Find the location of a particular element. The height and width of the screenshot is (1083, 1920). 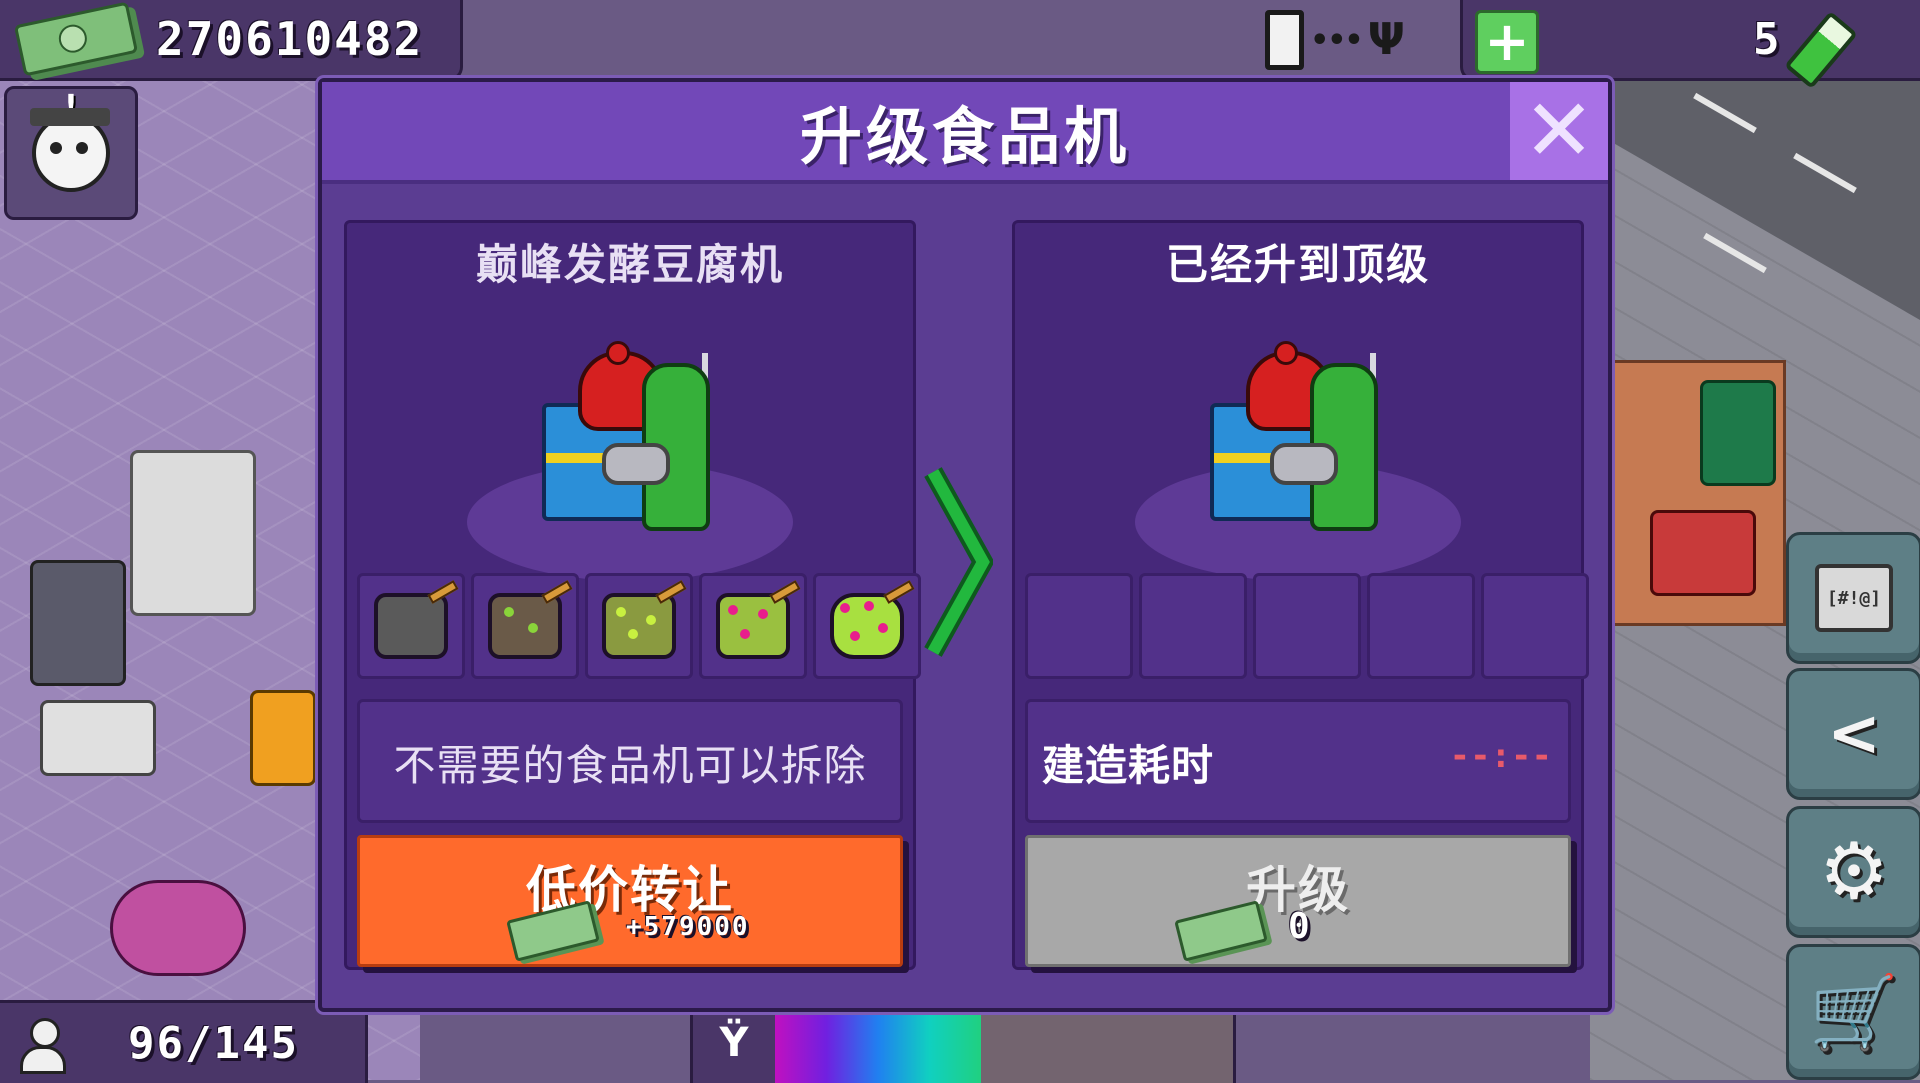

dialog-titlebar: 升级食品机 ✕ is located at coordinates (965, 133).